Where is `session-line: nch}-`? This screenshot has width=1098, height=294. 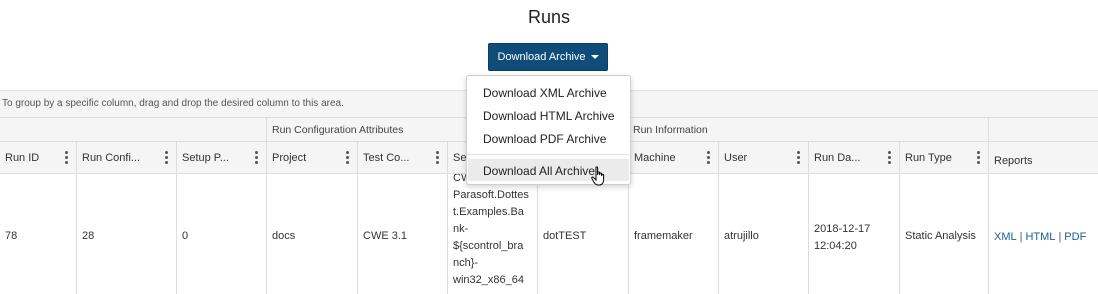
session-line: nch}- is located at coordinates (466, 263).